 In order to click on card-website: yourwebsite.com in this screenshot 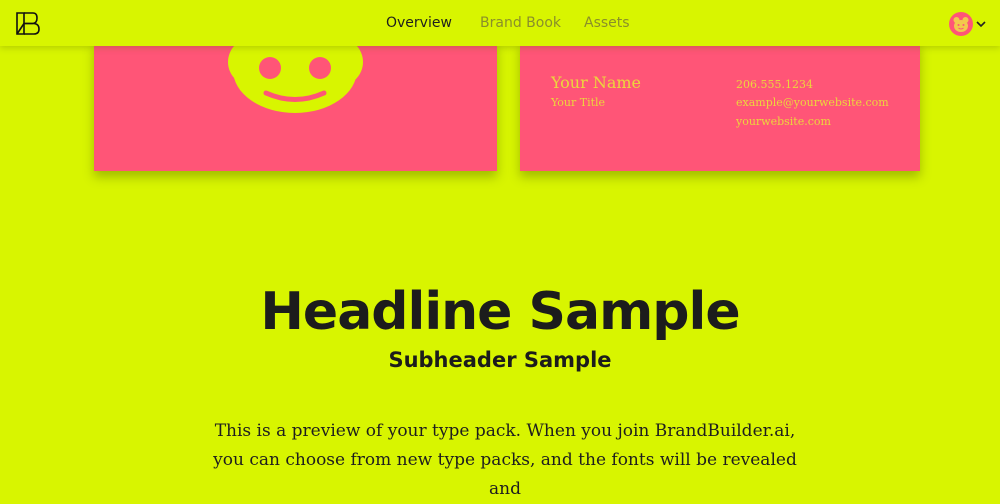, I will do `click(783, 121)`.